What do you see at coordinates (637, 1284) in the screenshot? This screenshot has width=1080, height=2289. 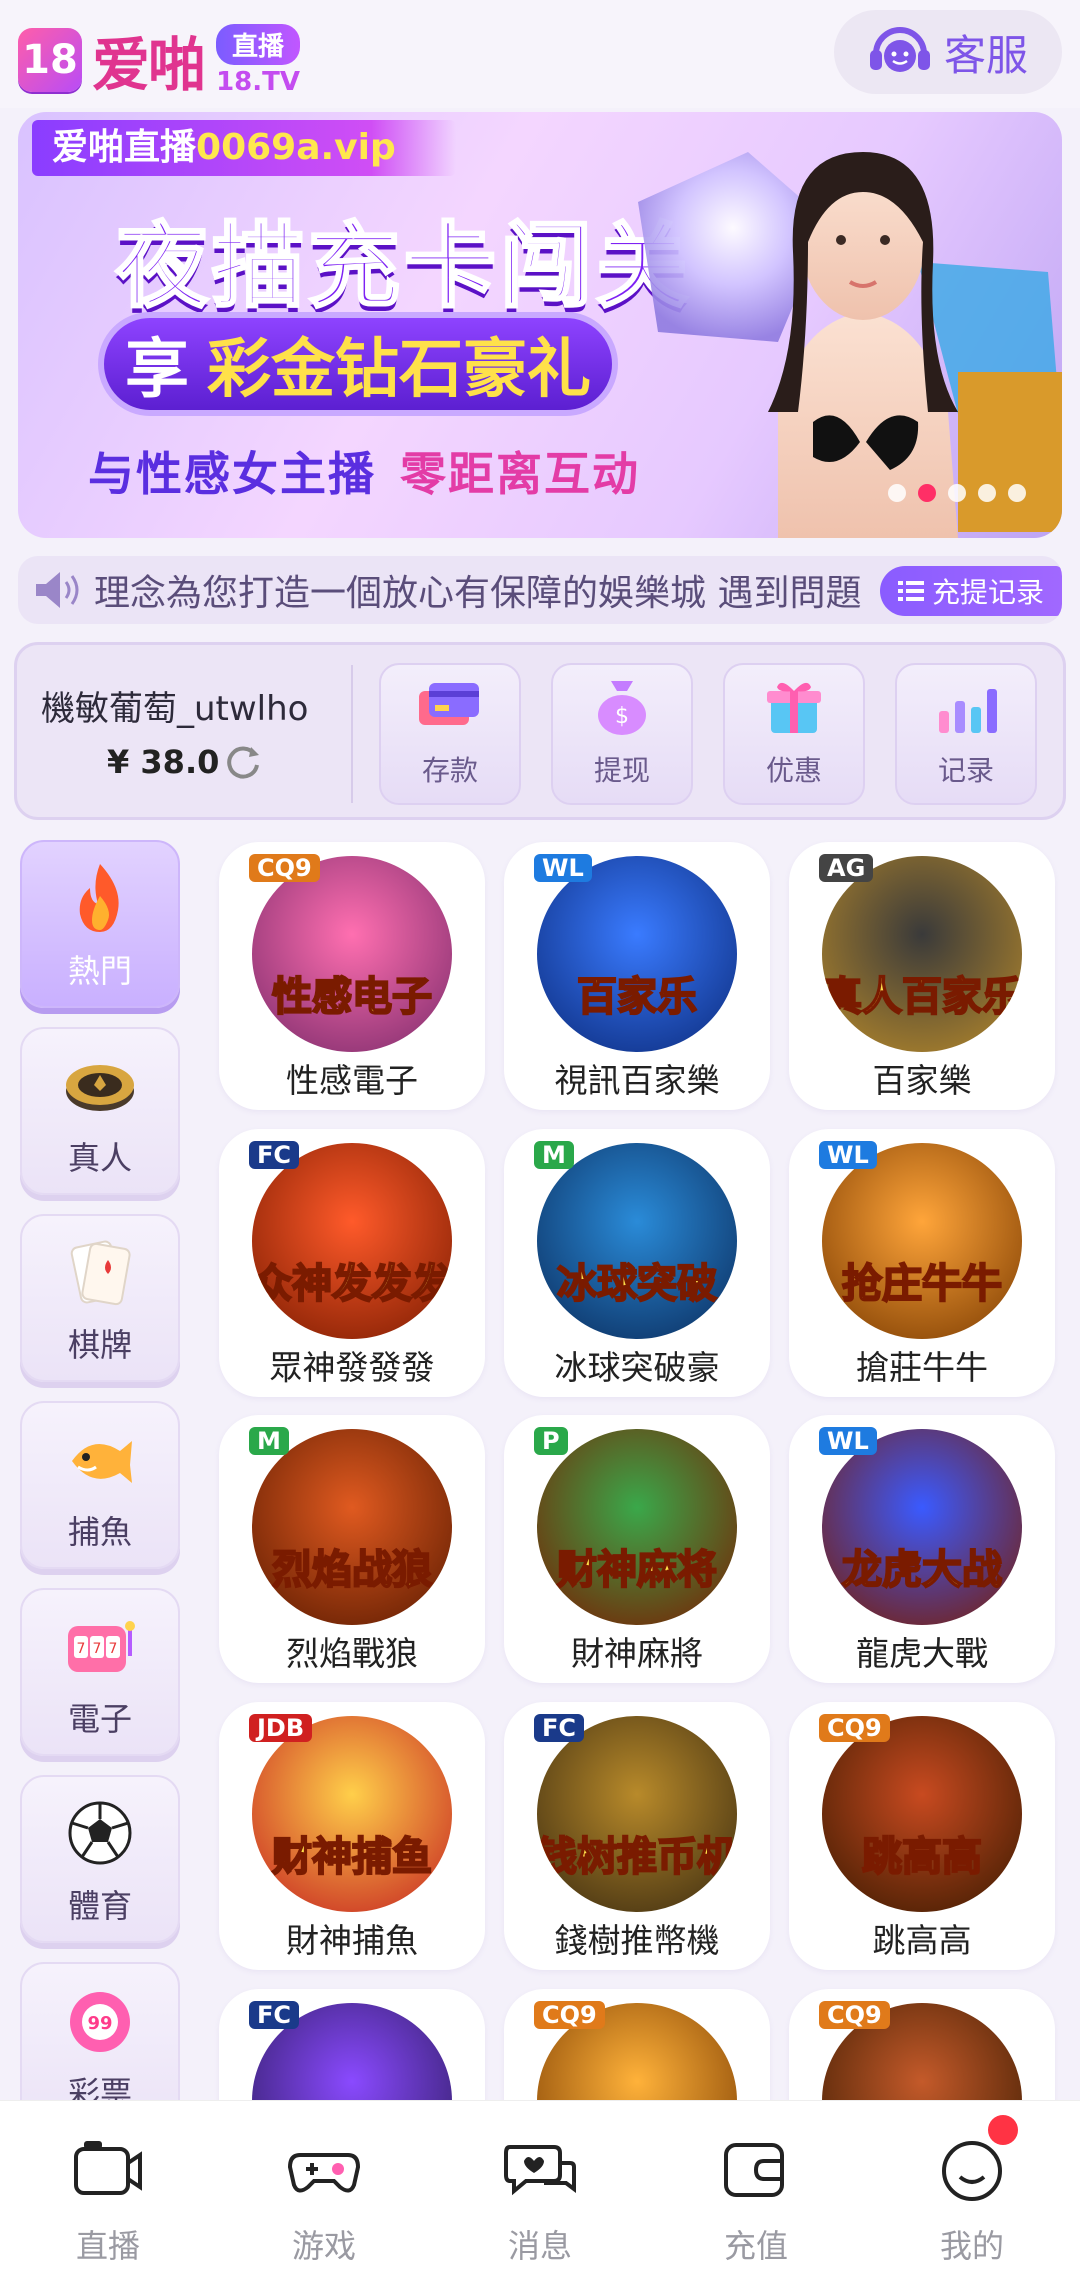 I see `game-art-title: 冰球突破` at bounding box center [637, 1284].